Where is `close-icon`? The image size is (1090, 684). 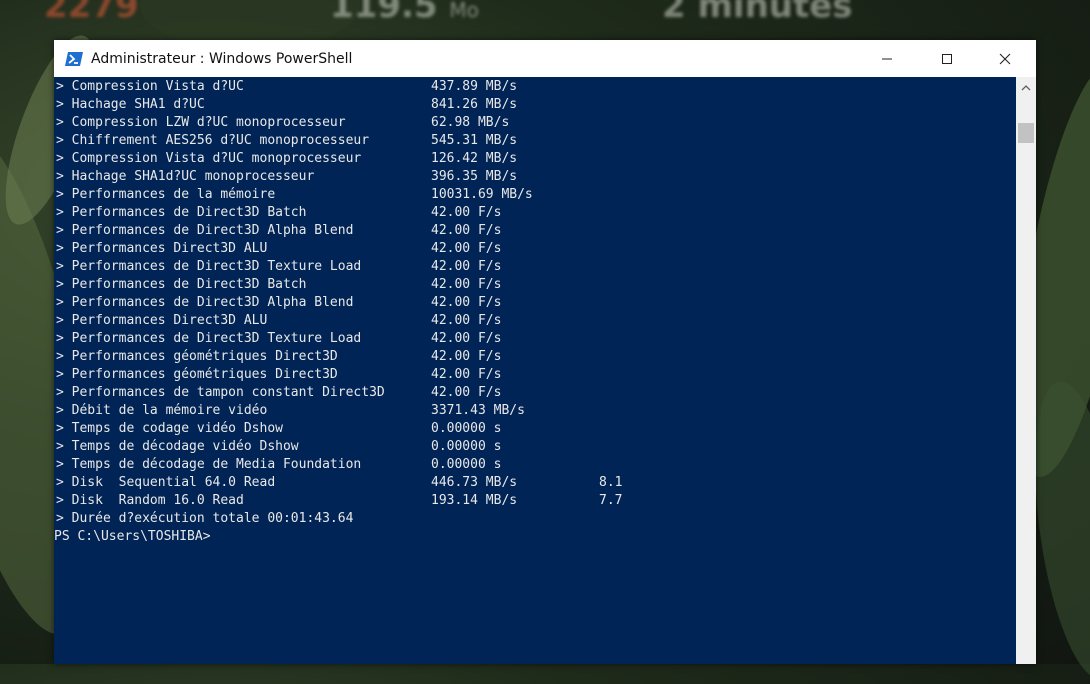
close-icon is located at coordinates (1005, 58).